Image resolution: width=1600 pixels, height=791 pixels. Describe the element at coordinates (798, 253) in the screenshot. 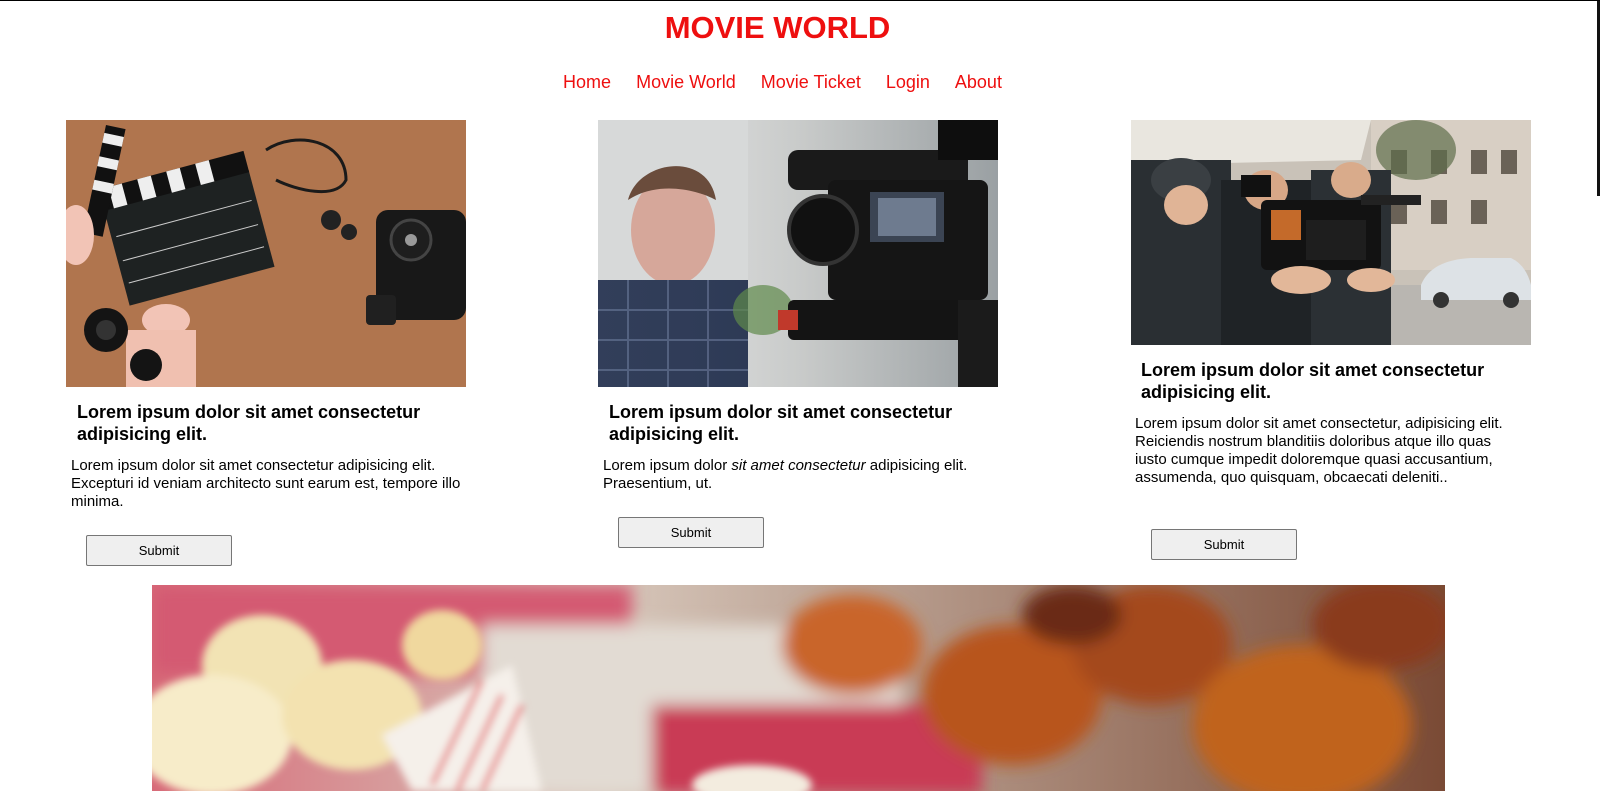

I see `camera-operator-photo` at that location.